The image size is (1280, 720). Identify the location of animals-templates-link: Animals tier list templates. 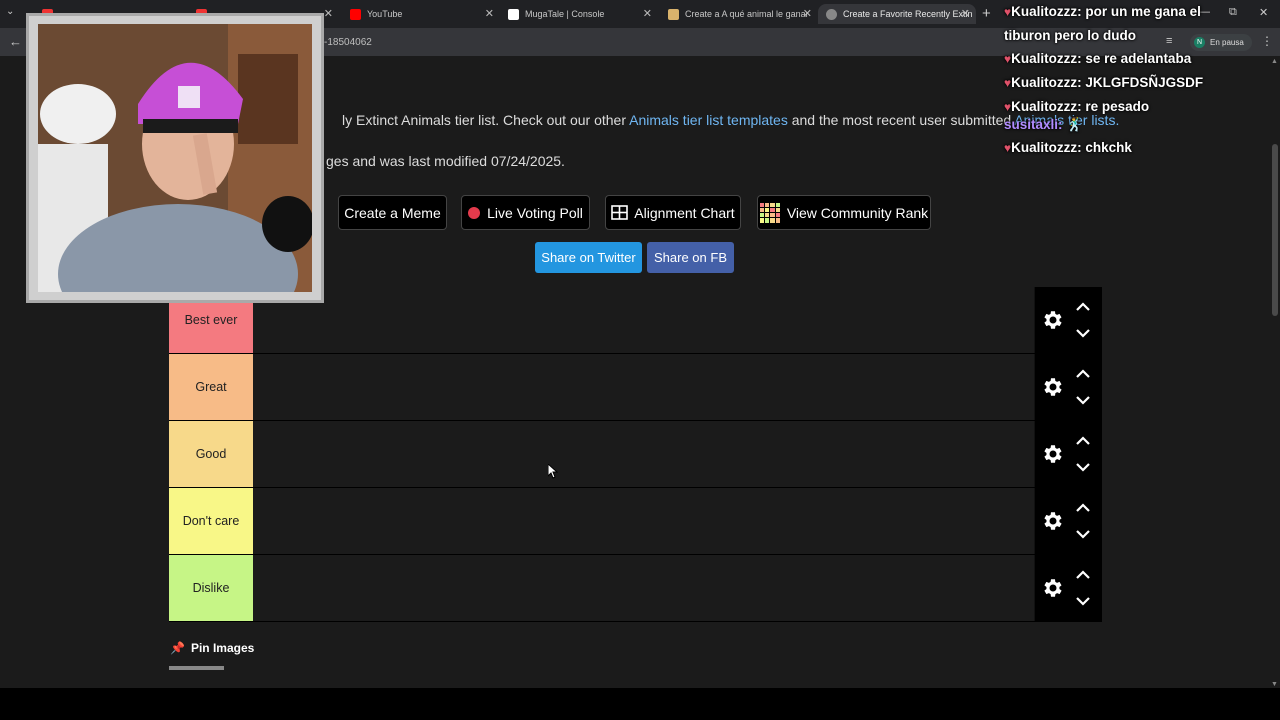
(708, 120).